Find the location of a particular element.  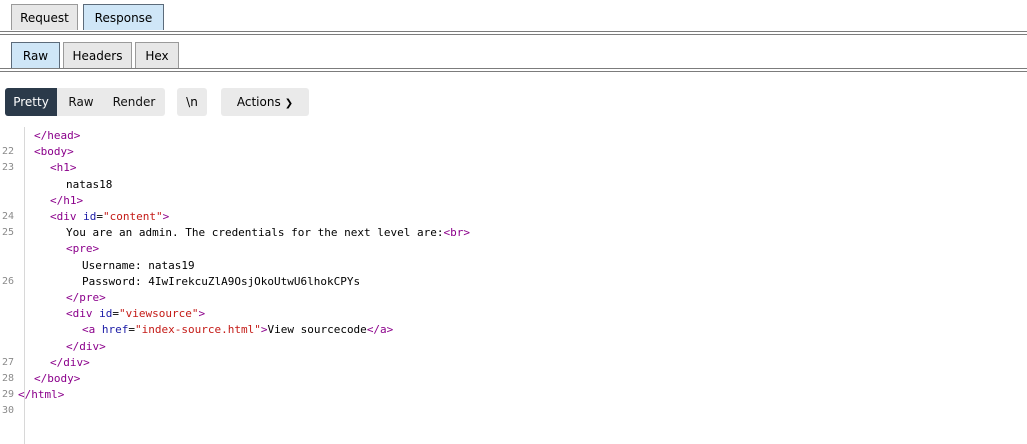

code-text: </pre> is located at coordinates (86, 298).